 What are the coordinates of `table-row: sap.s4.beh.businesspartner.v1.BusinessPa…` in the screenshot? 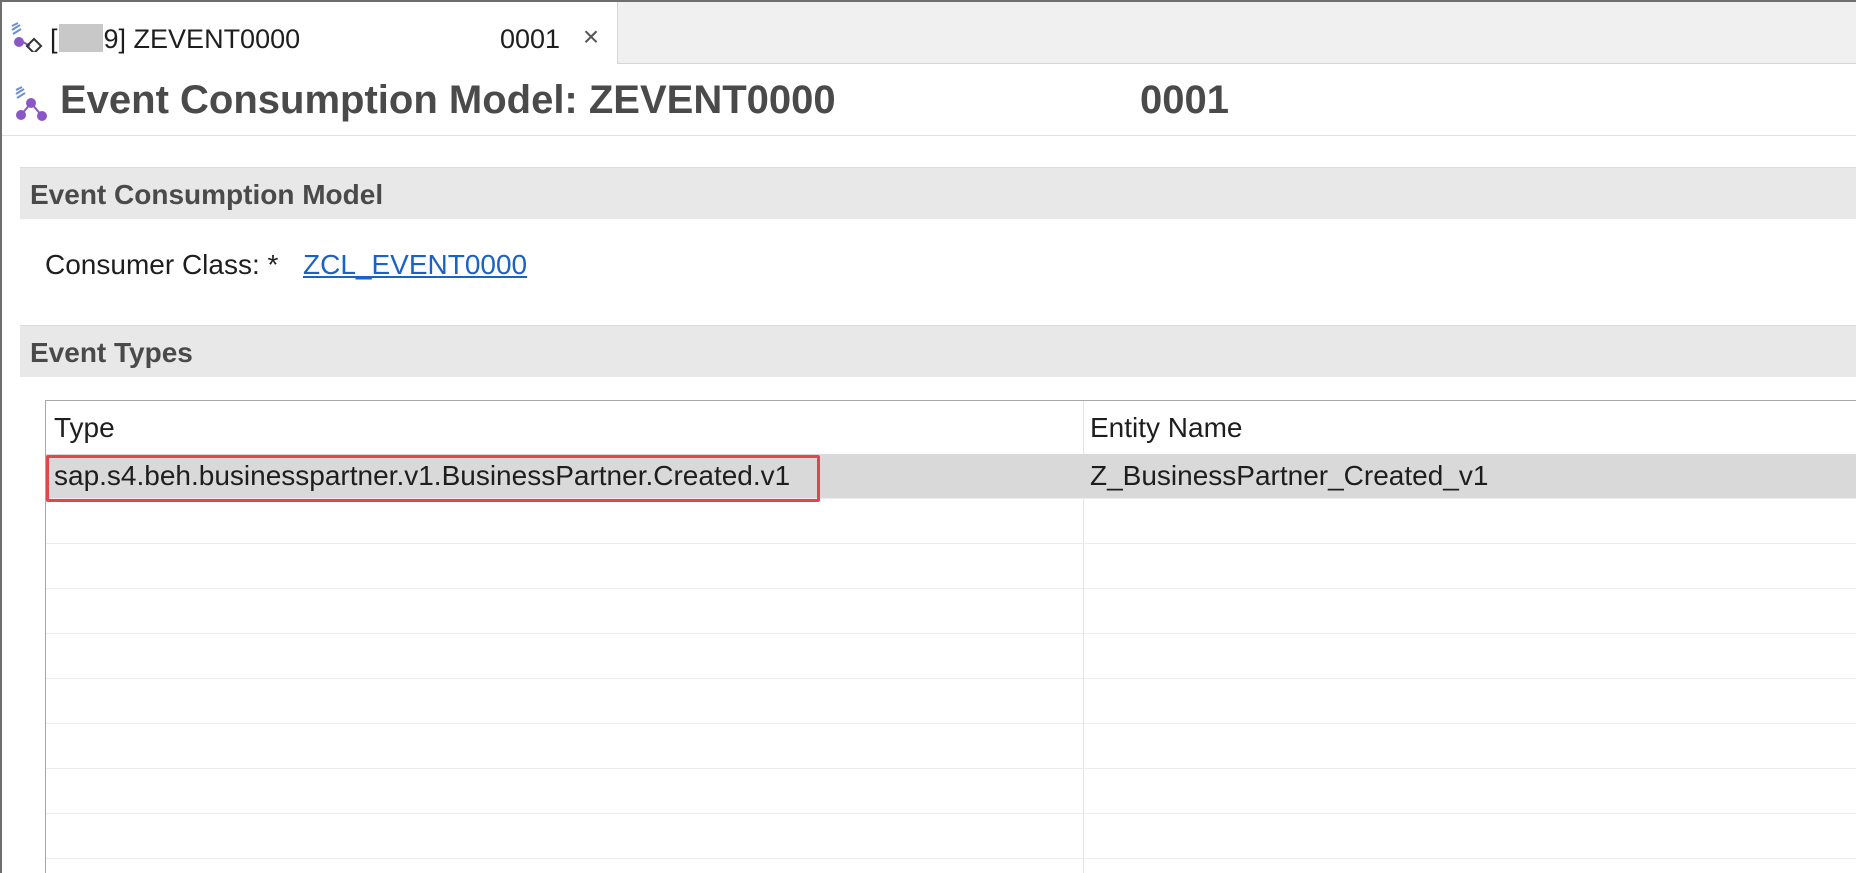 It's located at (951, 478).